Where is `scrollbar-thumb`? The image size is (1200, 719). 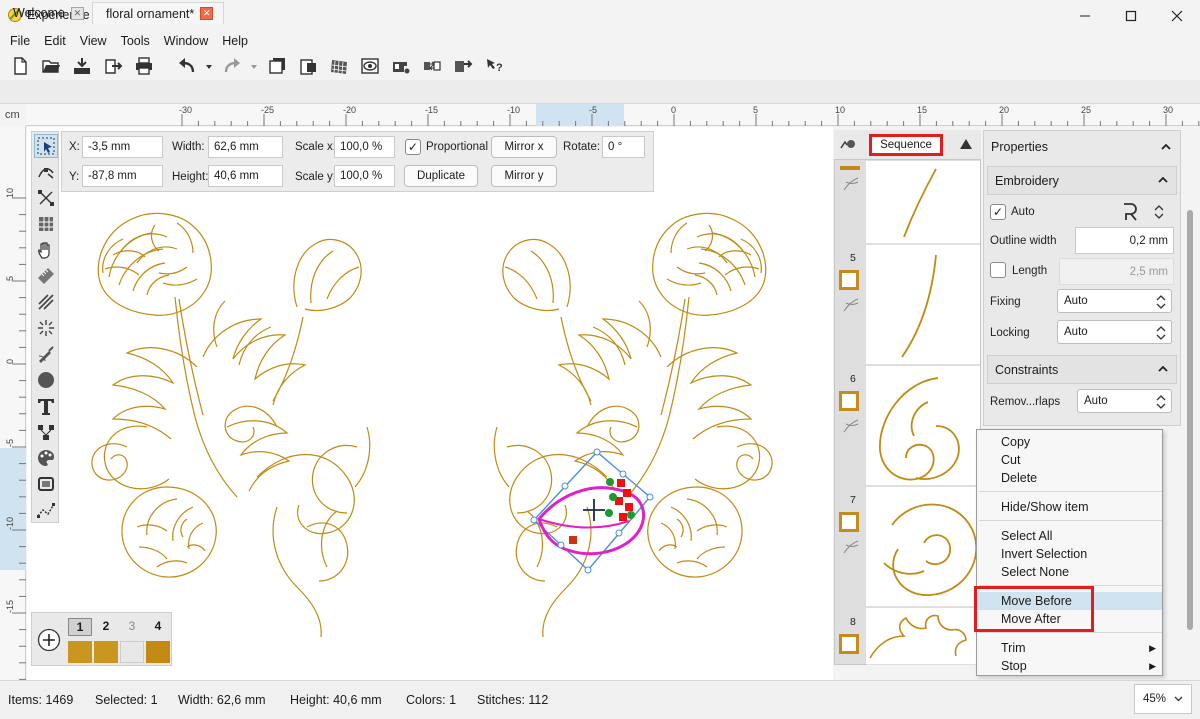
scrollbar-thumb is located at coordinates (1190, 420).